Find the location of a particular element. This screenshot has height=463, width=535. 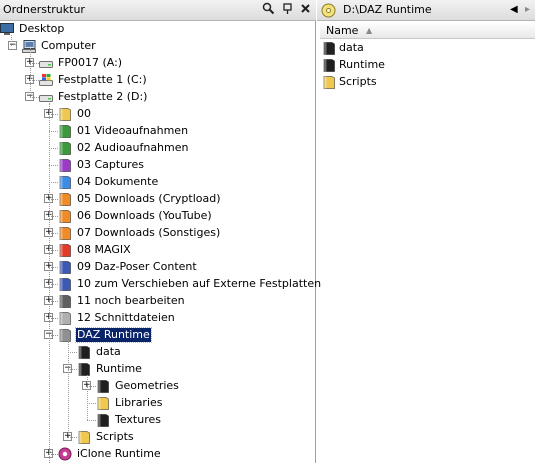

tree-item: + Scripts is located at coordinates (189, 437).